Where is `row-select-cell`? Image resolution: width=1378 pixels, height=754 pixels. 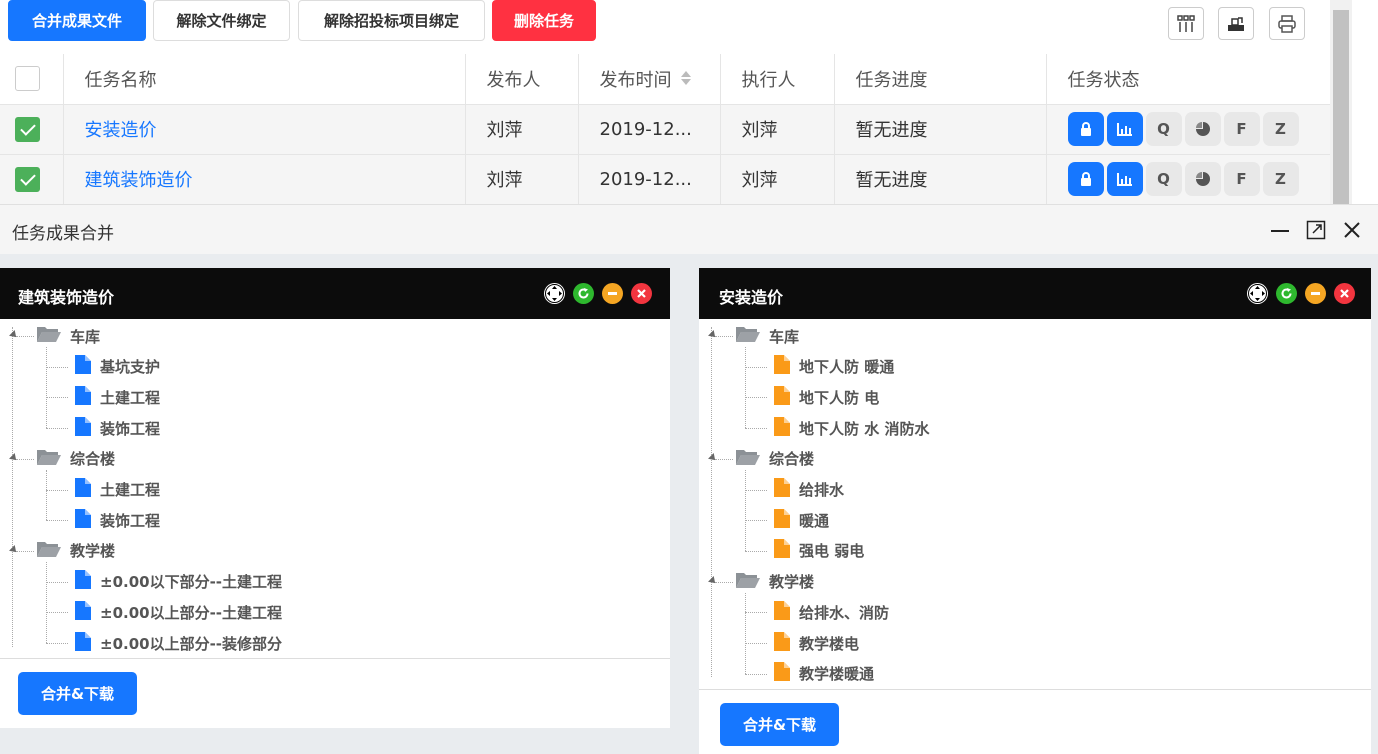 row-select-cell is located at coordinates (32, 179).